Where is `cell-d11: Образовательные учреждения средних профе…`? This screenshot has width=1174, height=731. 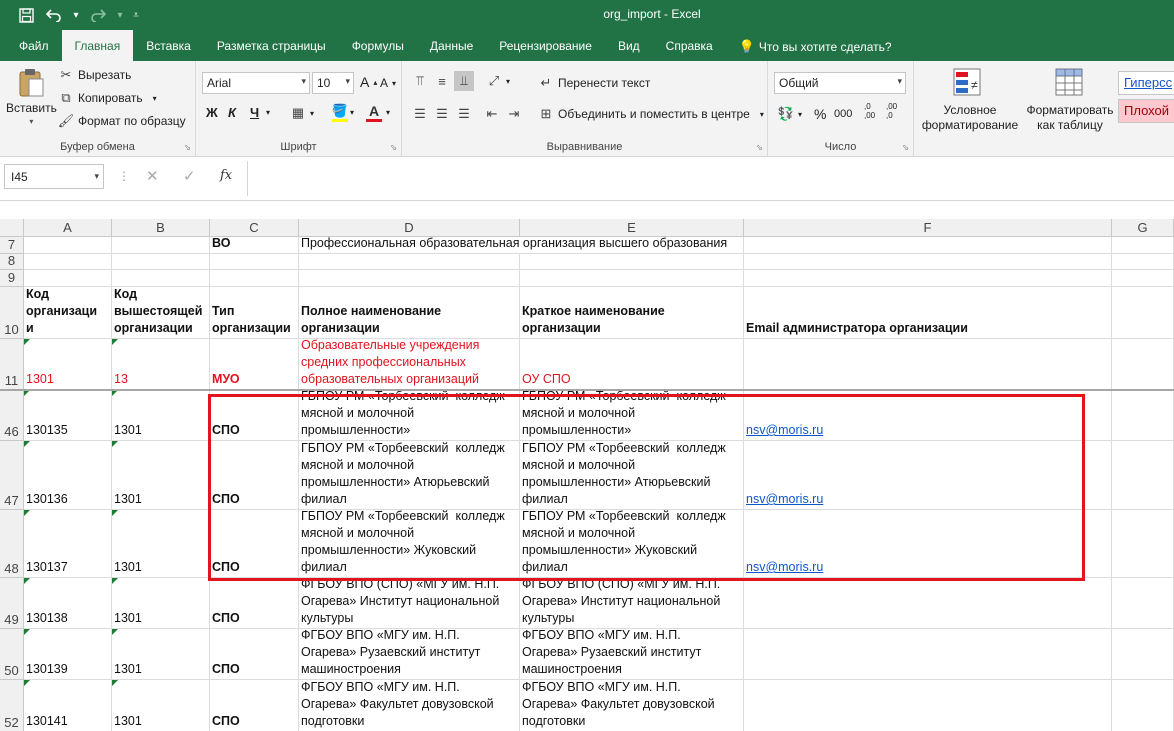 cell-d11: Образовательные учреждения средних профе… is located at coordinates (409, 364).